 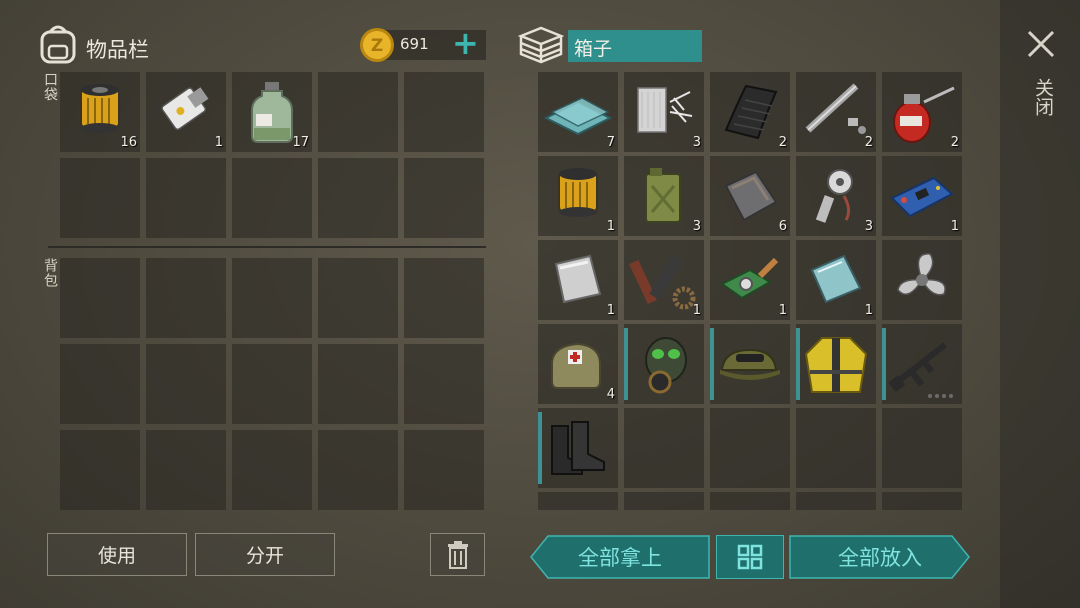 What do you see at coordinates (267, 247) in the screenshot?
I see `section-divider` at bounding box center [267, 247].